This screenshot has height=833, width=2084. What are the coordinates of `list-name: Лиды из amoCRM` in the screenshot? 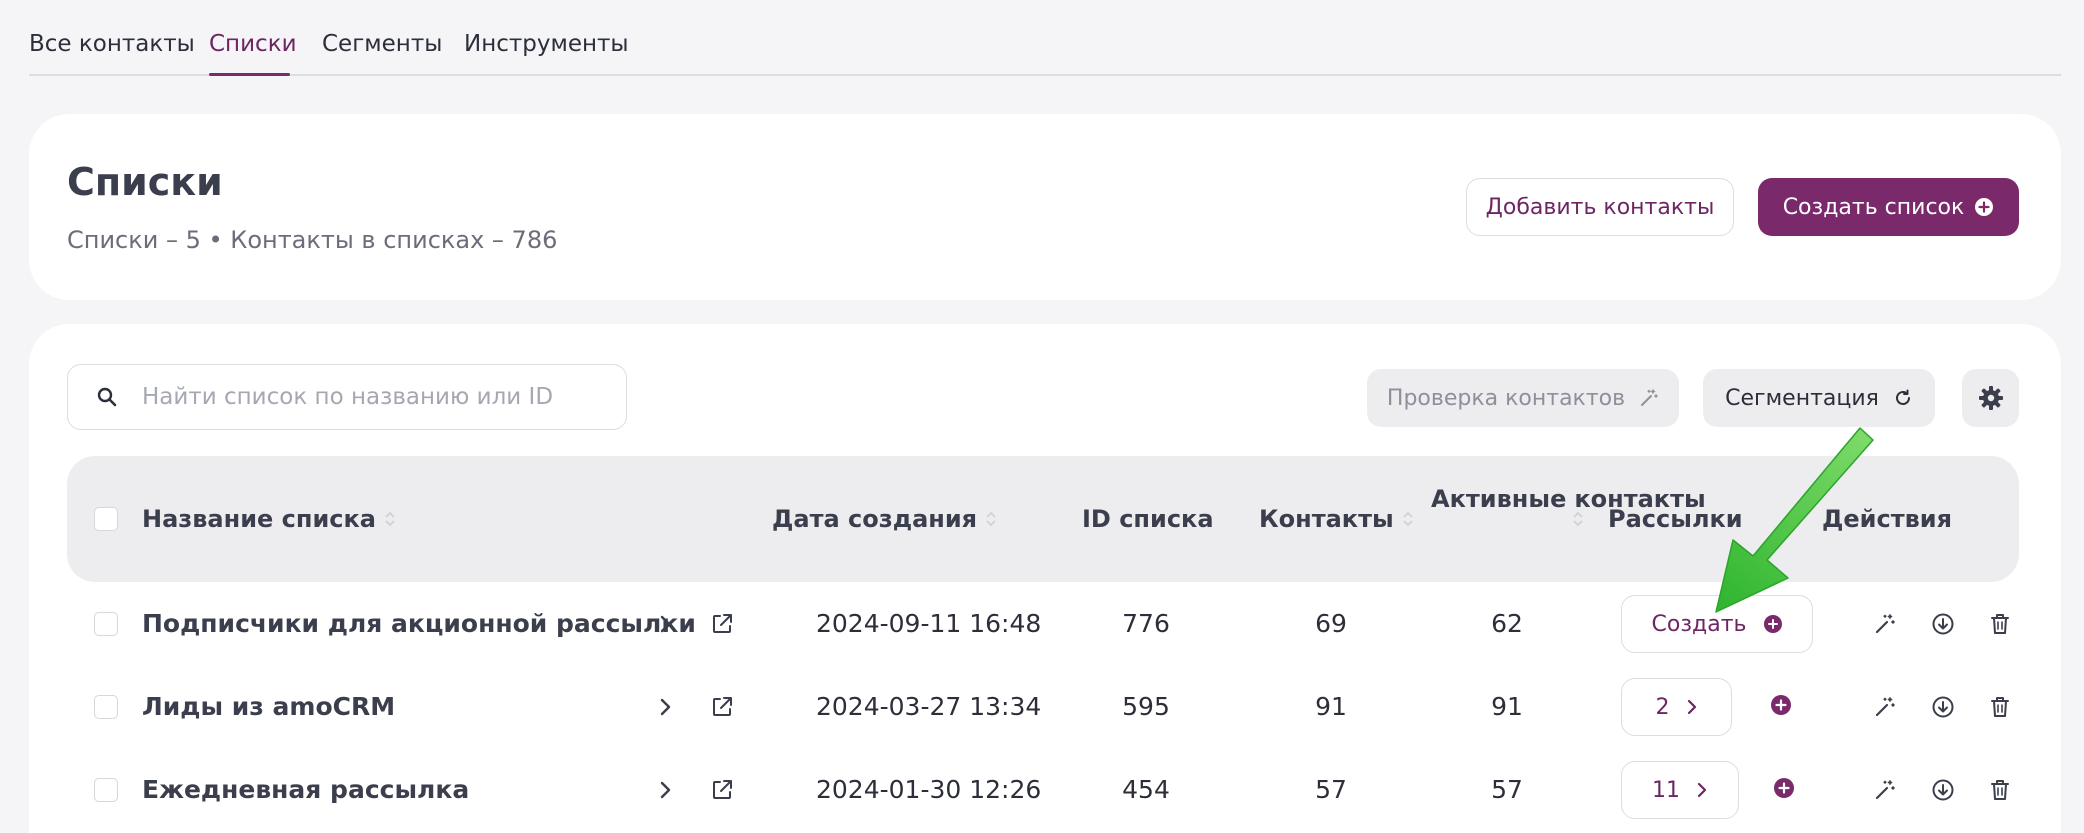 It's located at (268, 707).